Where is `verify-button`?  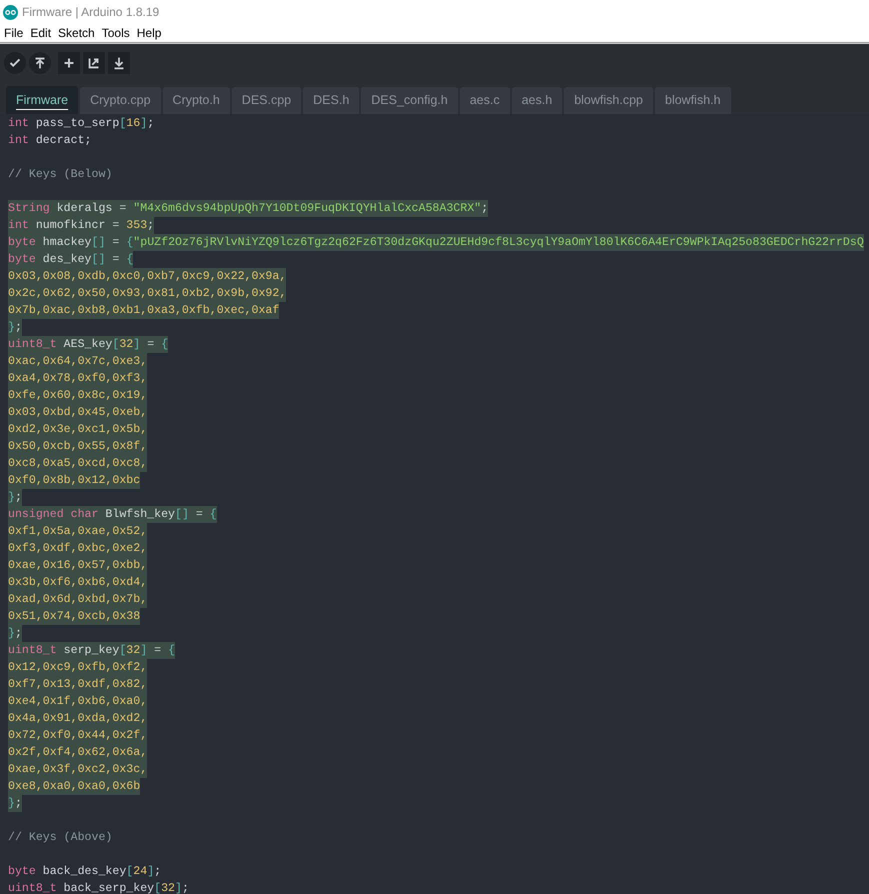 verify-button is located at coordinates (15, 63).